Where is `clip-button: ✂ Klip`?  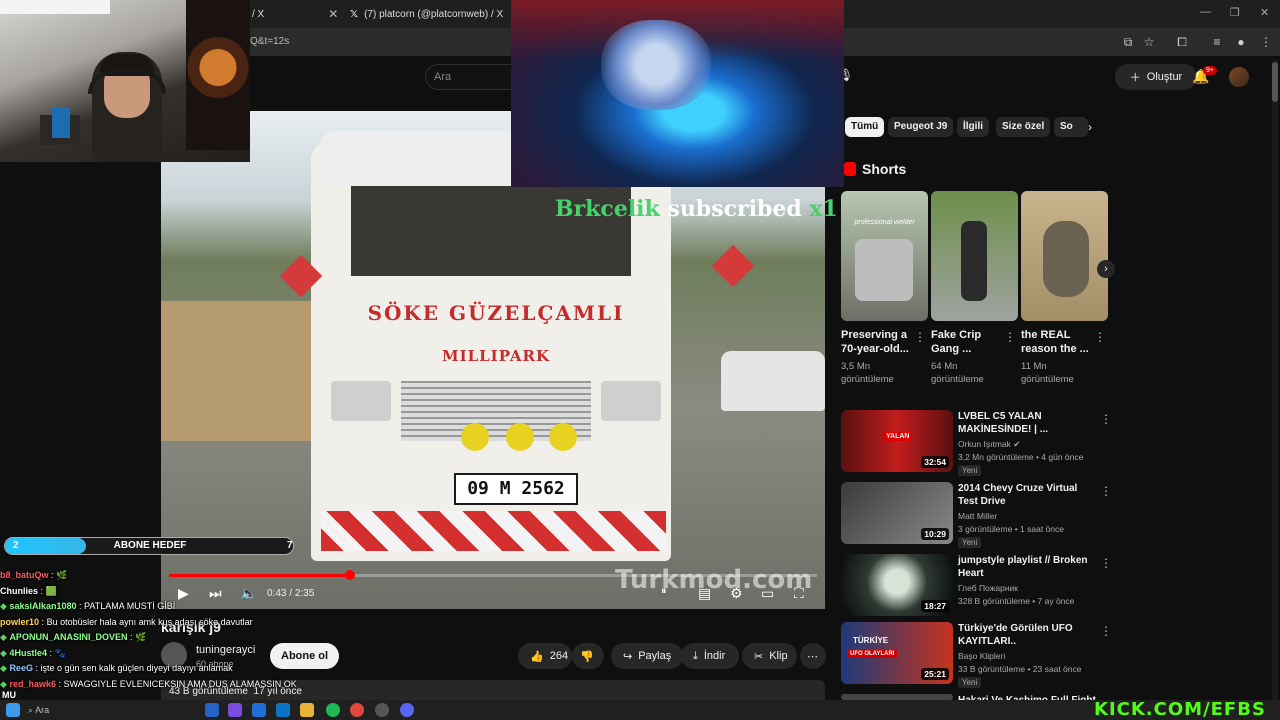
clip-button: ✂ Klip is located at coordinates (769, 656).